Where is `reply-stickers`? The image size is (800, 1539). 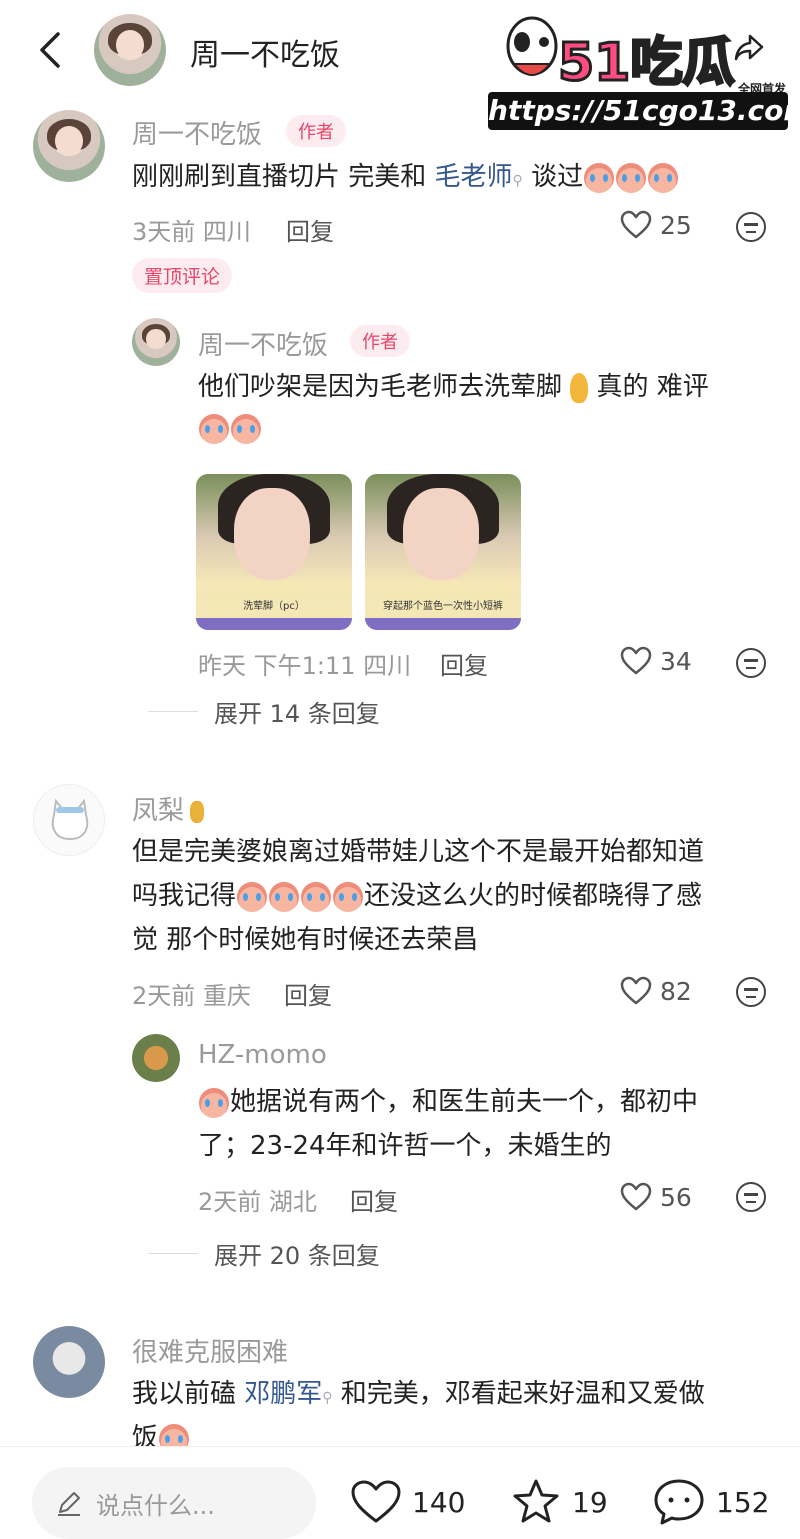 reply-stickers is located at coordinates (230, 429).